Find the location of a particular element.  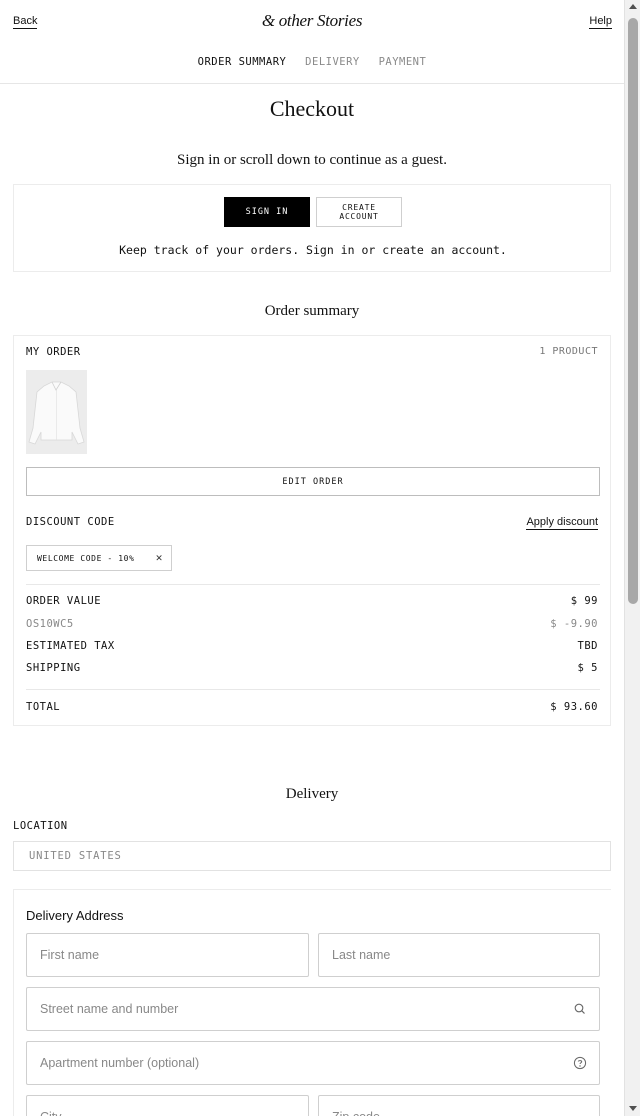

last-name-field: Last name is located at coordinates (459, 955).